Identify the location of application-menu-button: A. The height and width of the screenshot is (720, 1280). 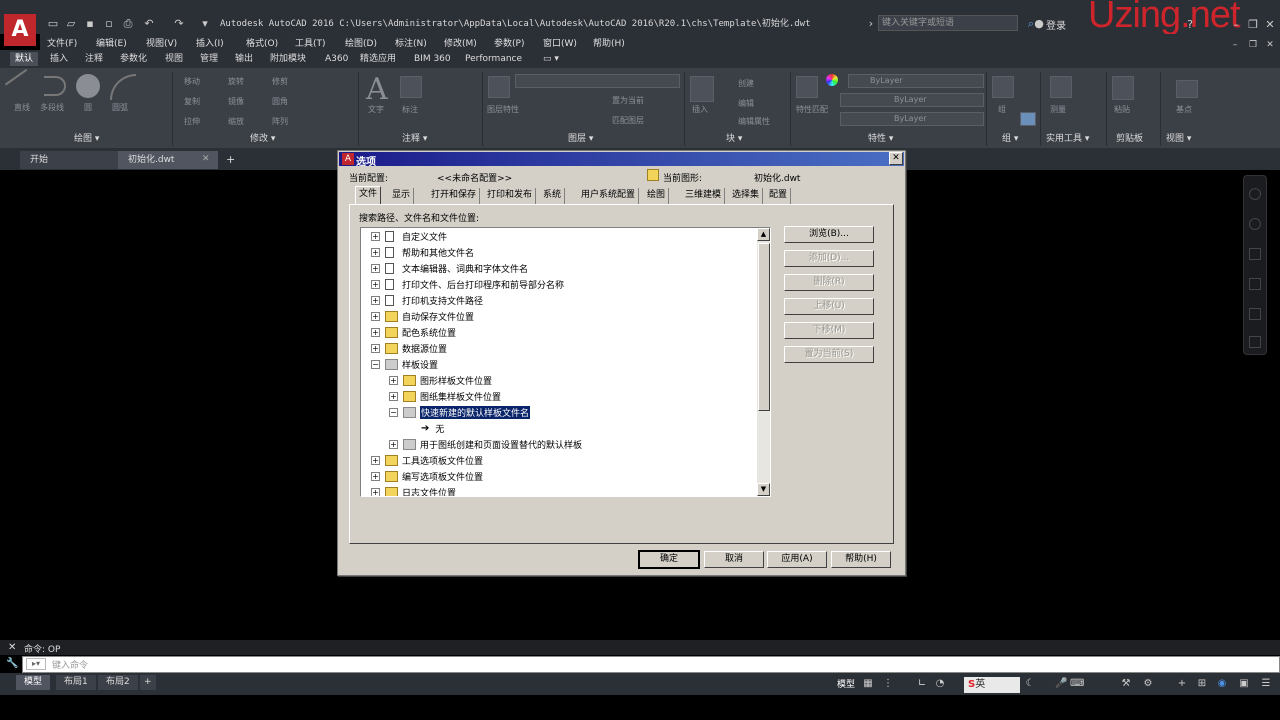
(20, 30).